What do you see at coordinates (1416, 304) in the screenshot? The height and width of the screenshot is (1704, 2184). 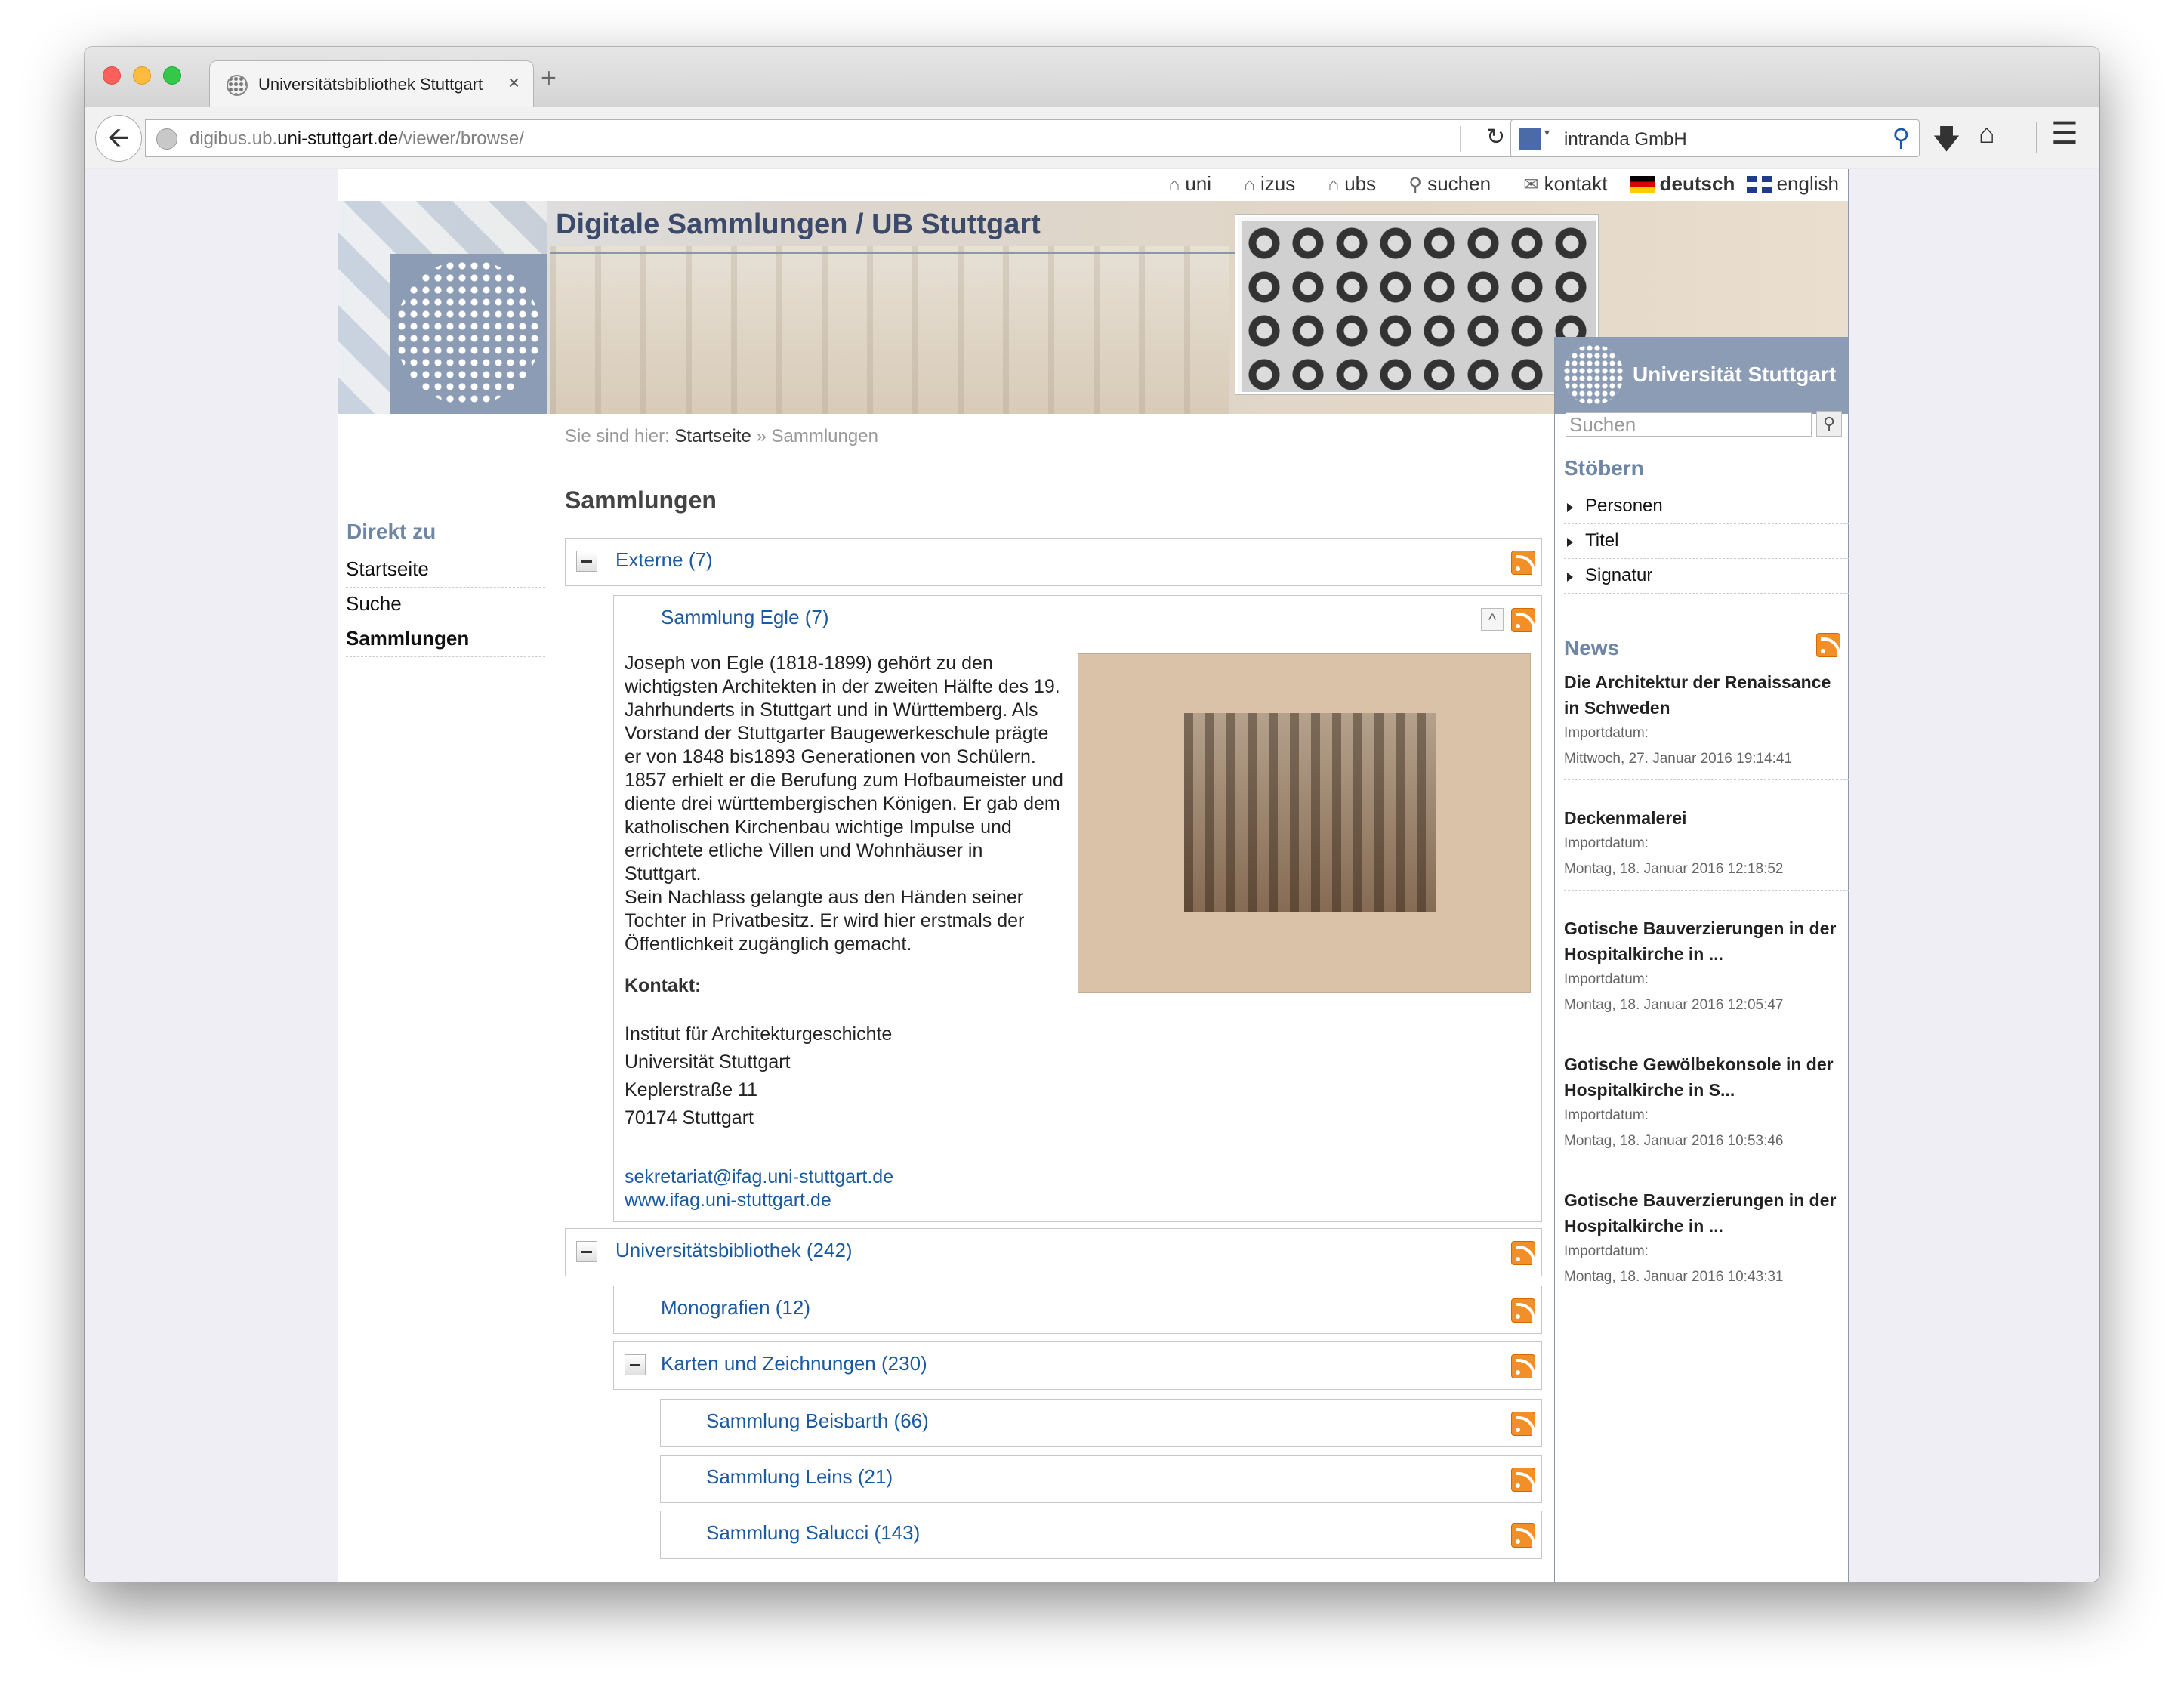 I see `header-ceiling-photo` at bounding box center [1416, 304].